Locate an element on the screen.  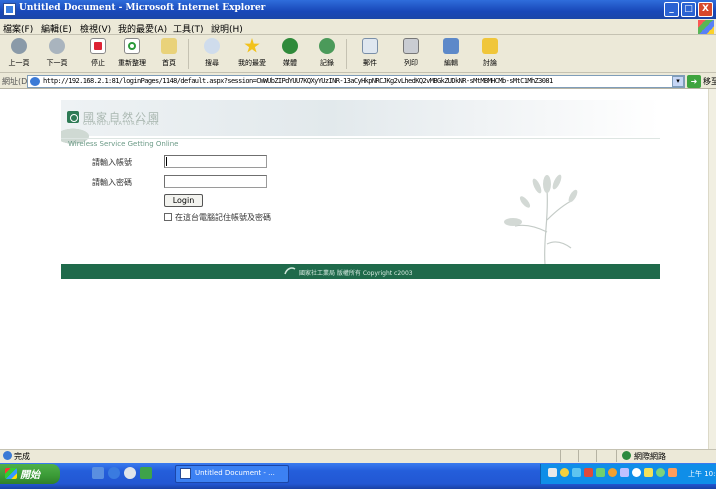
mail-icon is located at coordinates (370, 46).